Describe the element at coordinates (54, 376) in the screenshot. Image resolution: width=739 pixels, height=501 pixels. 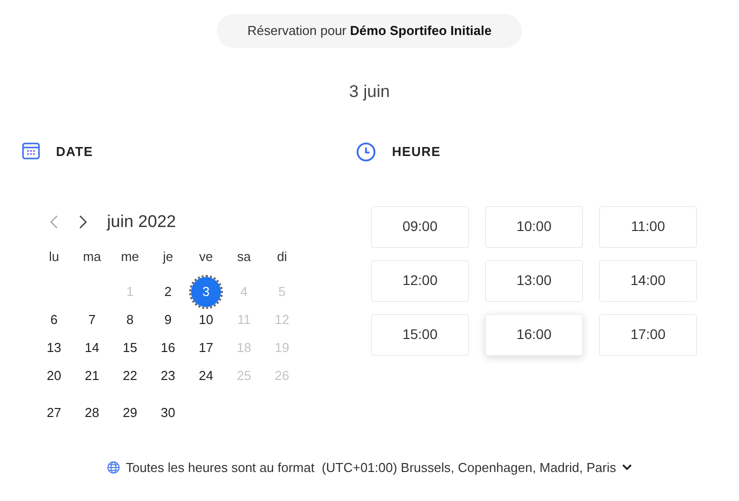
I see `calendar-day: 20` at that location.